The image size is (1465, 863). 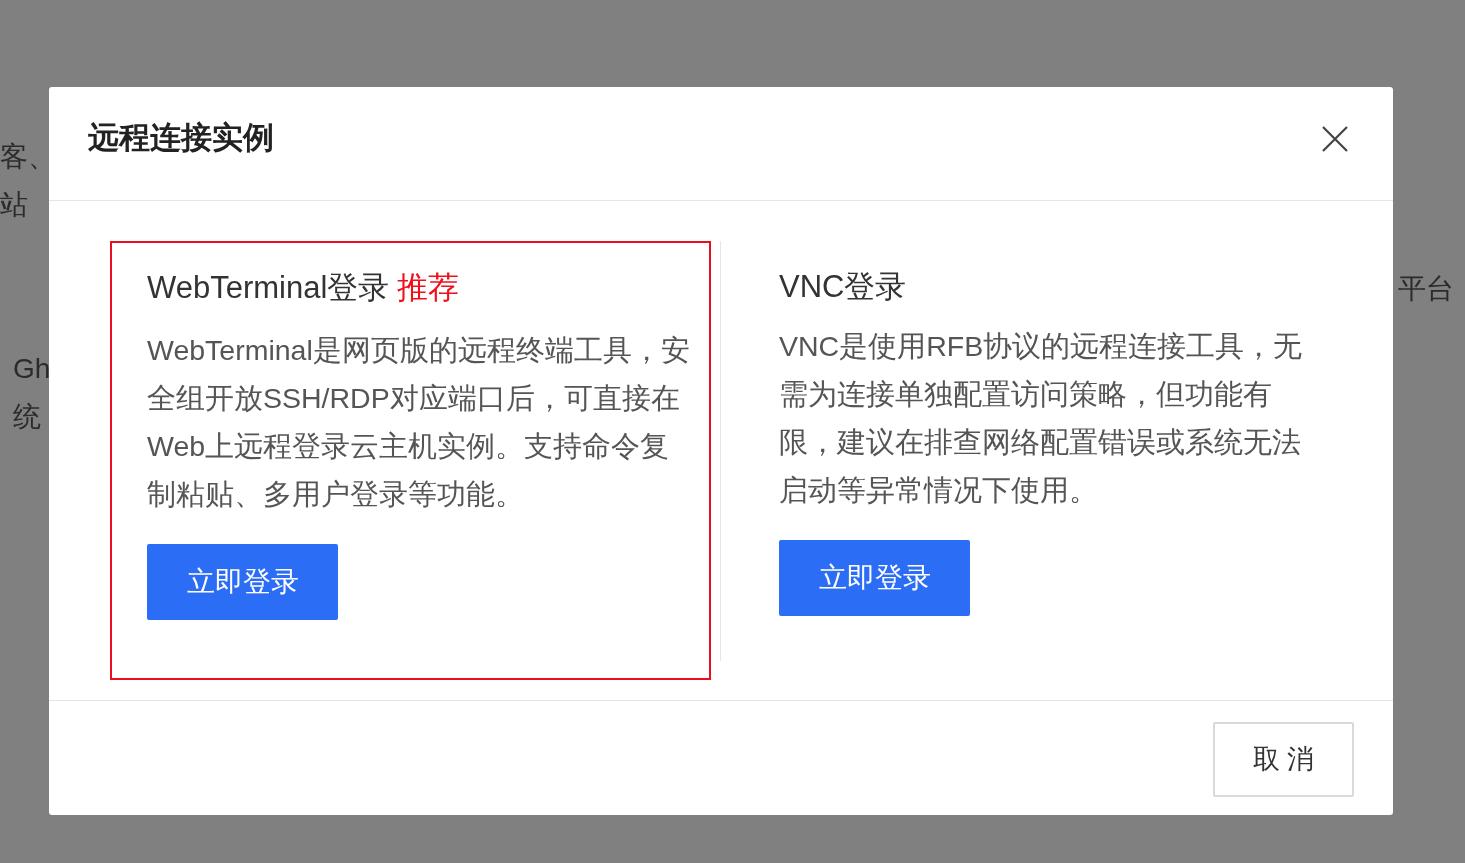 What do you see at coordinates (1041, 419) in the screenshot?
I see `option-description: VNC是使用RFB协议的远程连接工具，无需为连接单独配置访问策略，但功能有限，建议在排查网络配置错误或系统无法启动等异常情况下使用。` at bounding box center [1041, 419].